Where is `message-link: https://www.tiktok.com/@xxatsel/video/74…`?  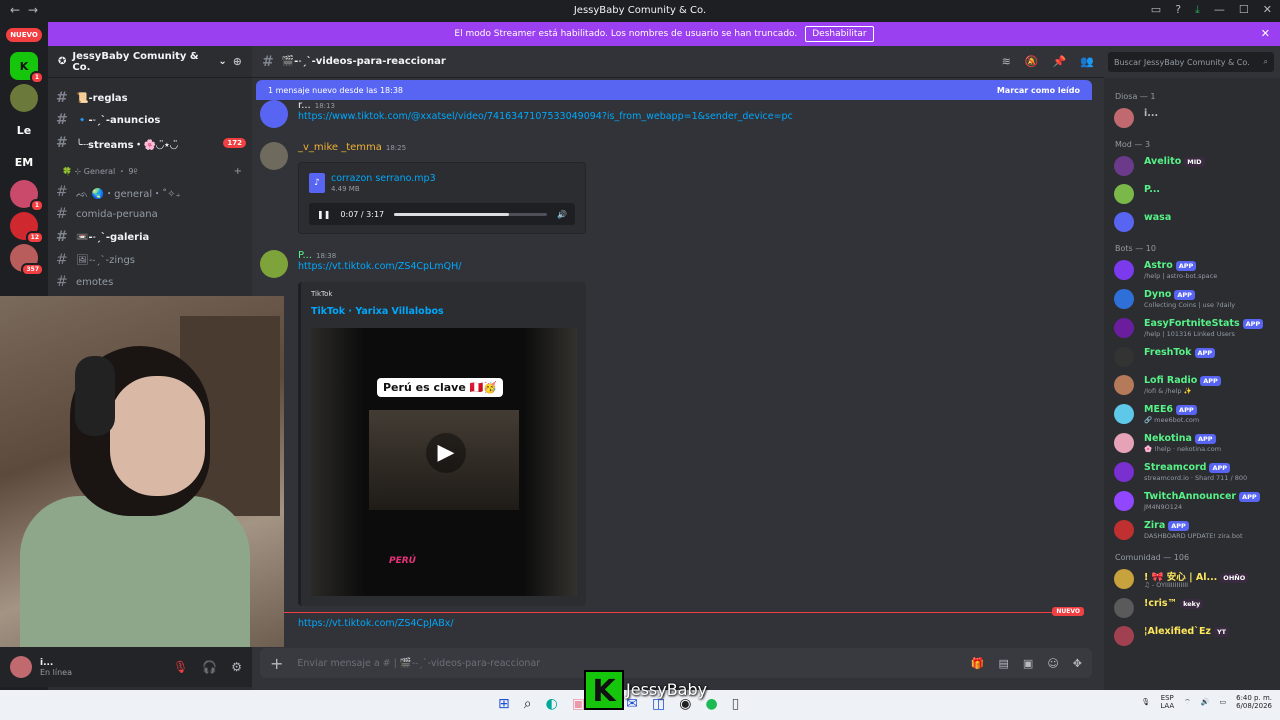 message-link: https://www.tiktok.com/@xxatsel/video/74… is located at coordinates (678, 116).